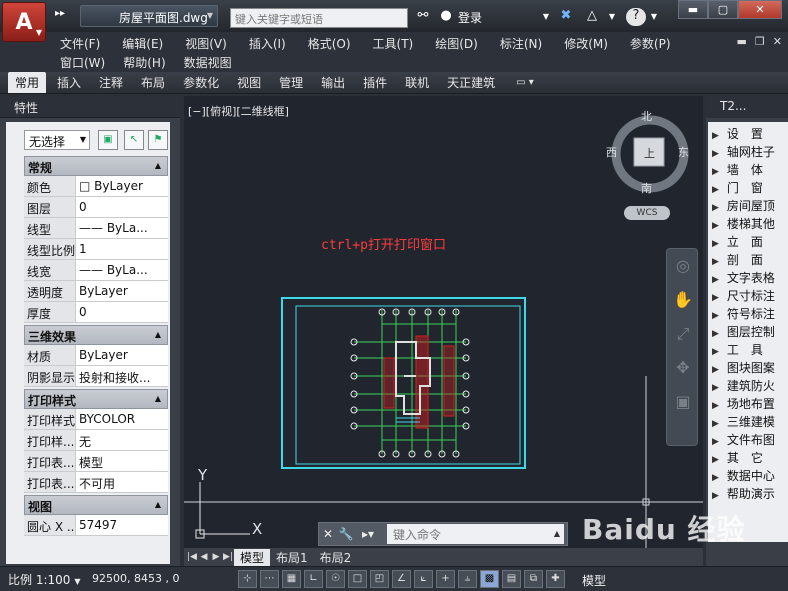  What do you see at coordinates (375, 82) in the screenshot?
I see `ribbon-tab: 插件` at bounding box center [375, 82].